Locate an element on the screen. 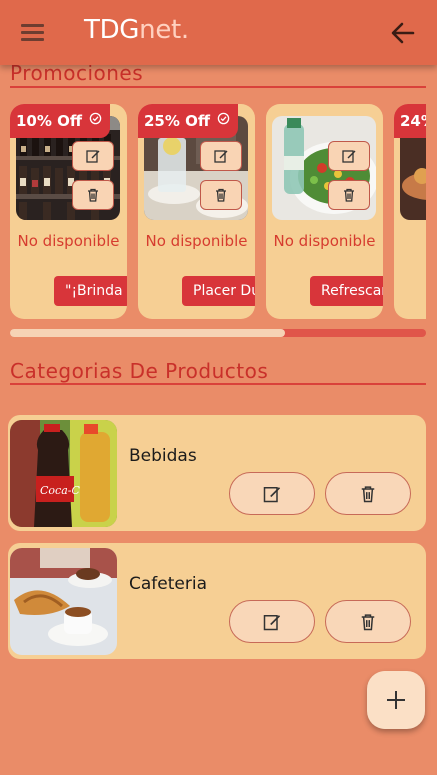 The image size is (437, 775). app-title-main: TDG is located at coordinates (112, 30).